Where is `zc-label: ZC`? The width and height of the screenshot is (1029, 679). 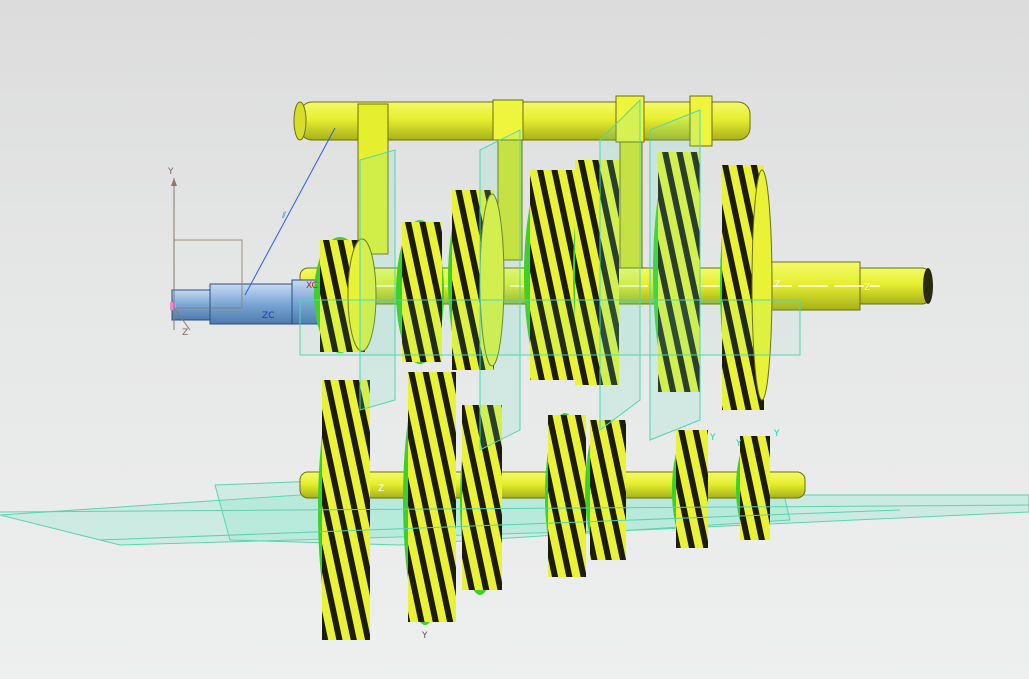
zc-label: ZC is located at coordinates (268, 316).